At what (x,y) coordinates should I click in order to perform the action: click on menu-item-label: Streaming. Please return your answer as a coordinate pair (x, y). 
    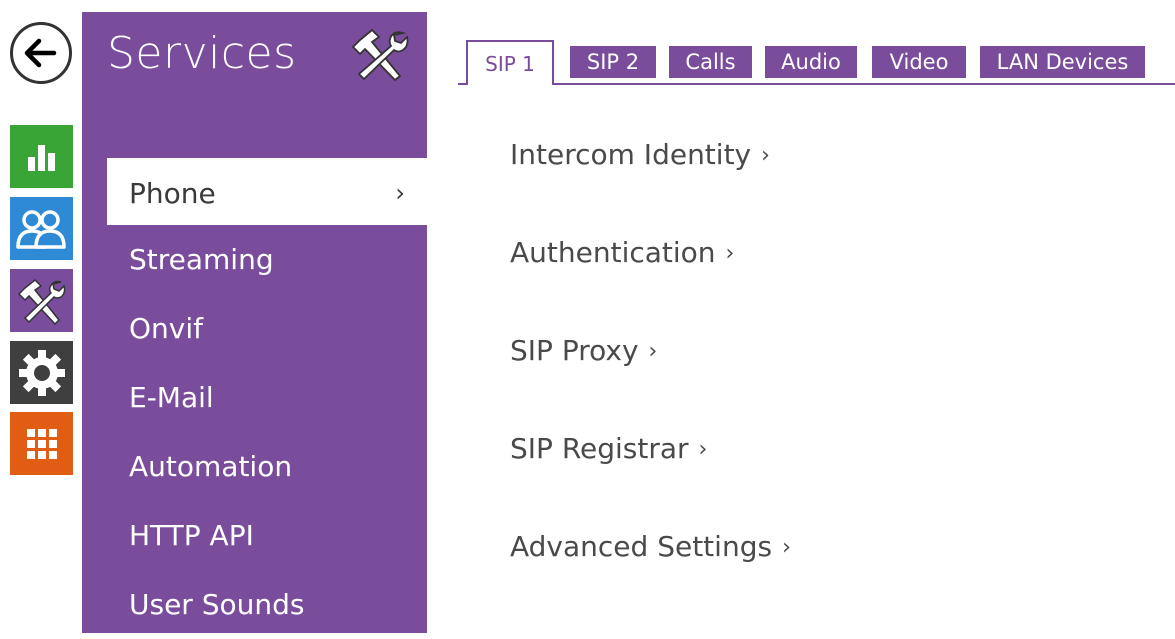
    Looking at the image, I should click on (201, 259).